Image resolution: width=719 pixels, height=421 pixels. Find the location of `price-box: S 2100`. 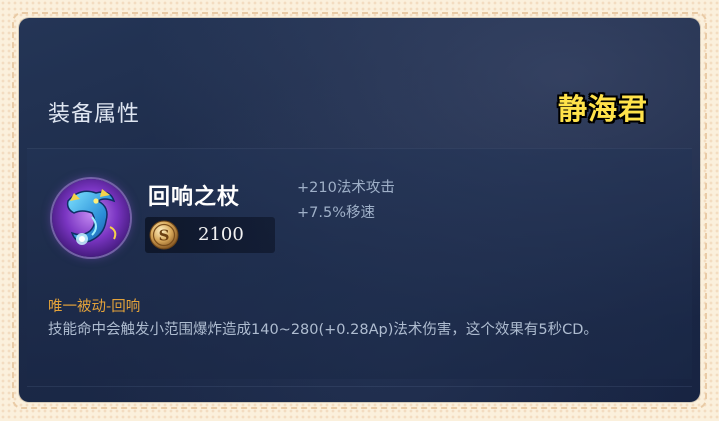

price-box: S 2100 is located at coordinates (210, 235).